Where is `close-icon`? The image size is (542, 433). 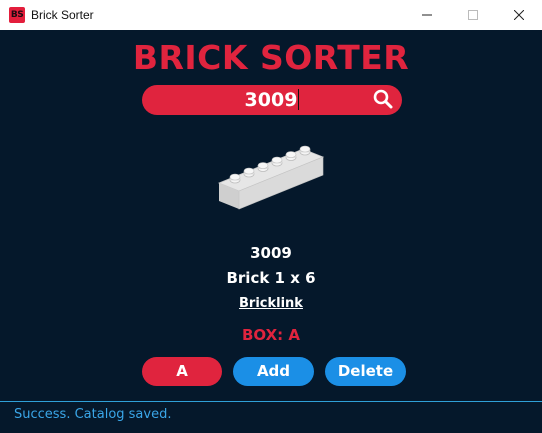
close-icon is located at coordinates (519, 15).